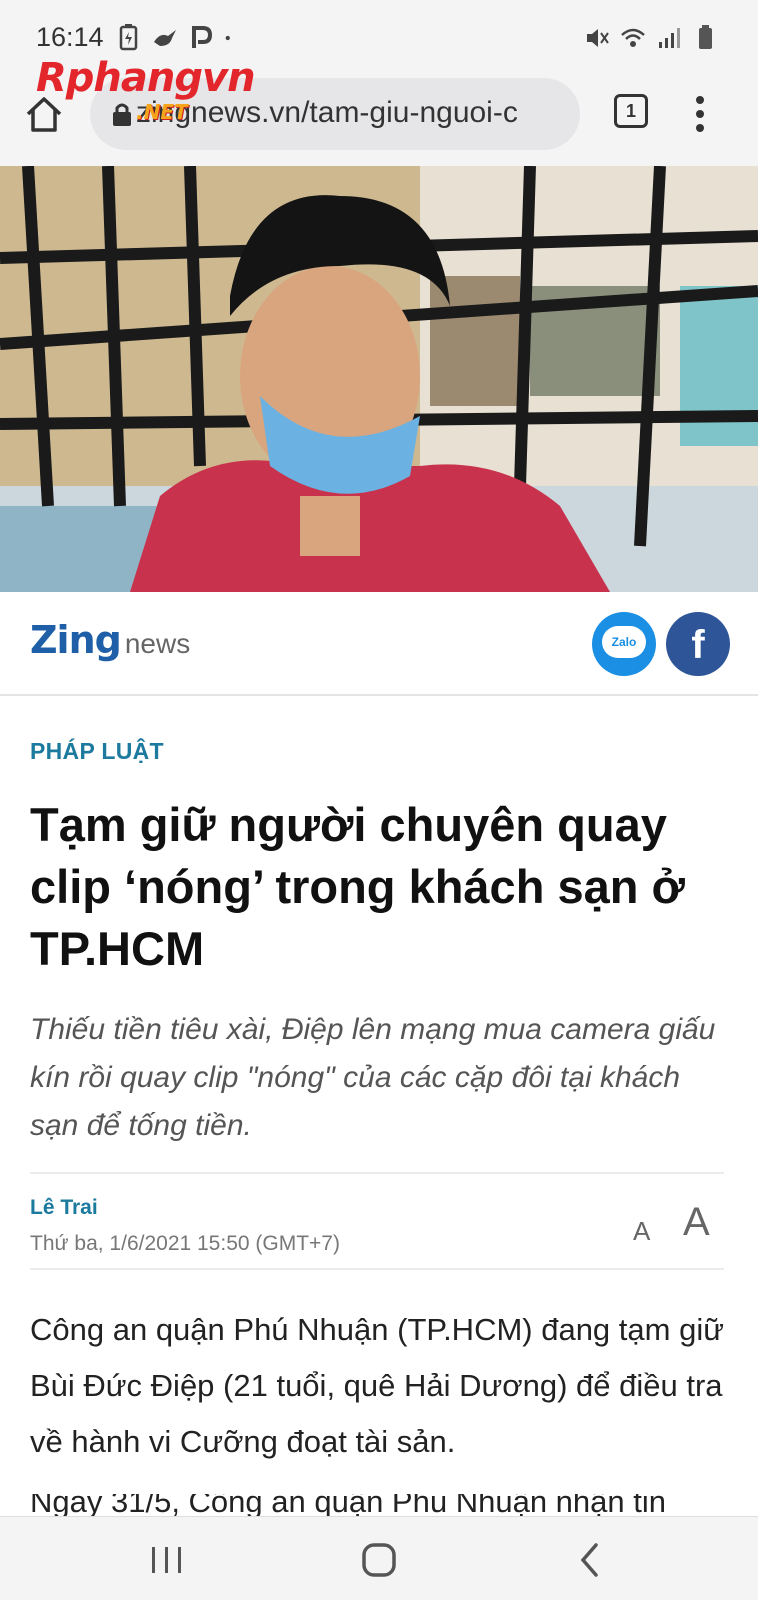 Image resolution: width=758 pixels, height=1600 pixels. I want to click on status-time: 16:14, so click(70, 37).